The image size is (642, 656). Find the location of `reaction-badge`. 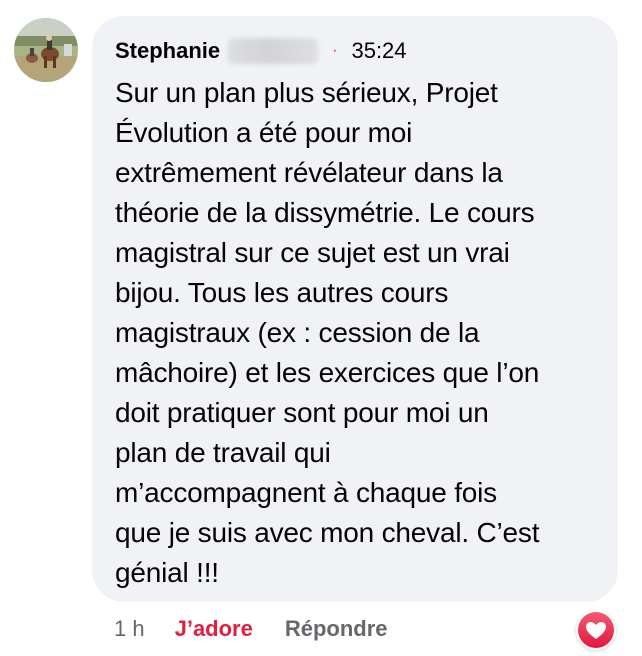

reaction-badge is located at coordinates (596, 630).